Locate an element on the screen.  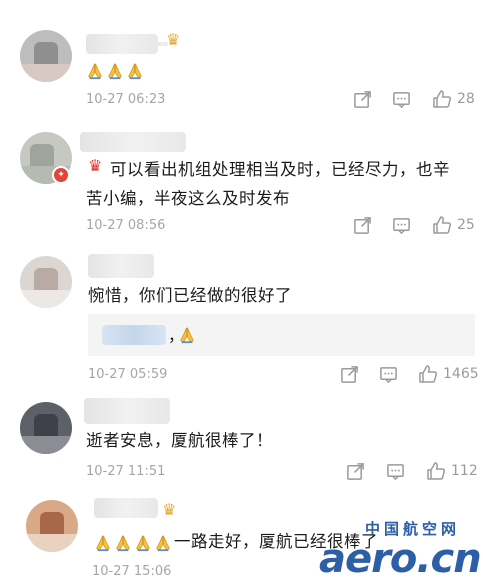
reply-quote: ， is located at coordinates (281, 335).